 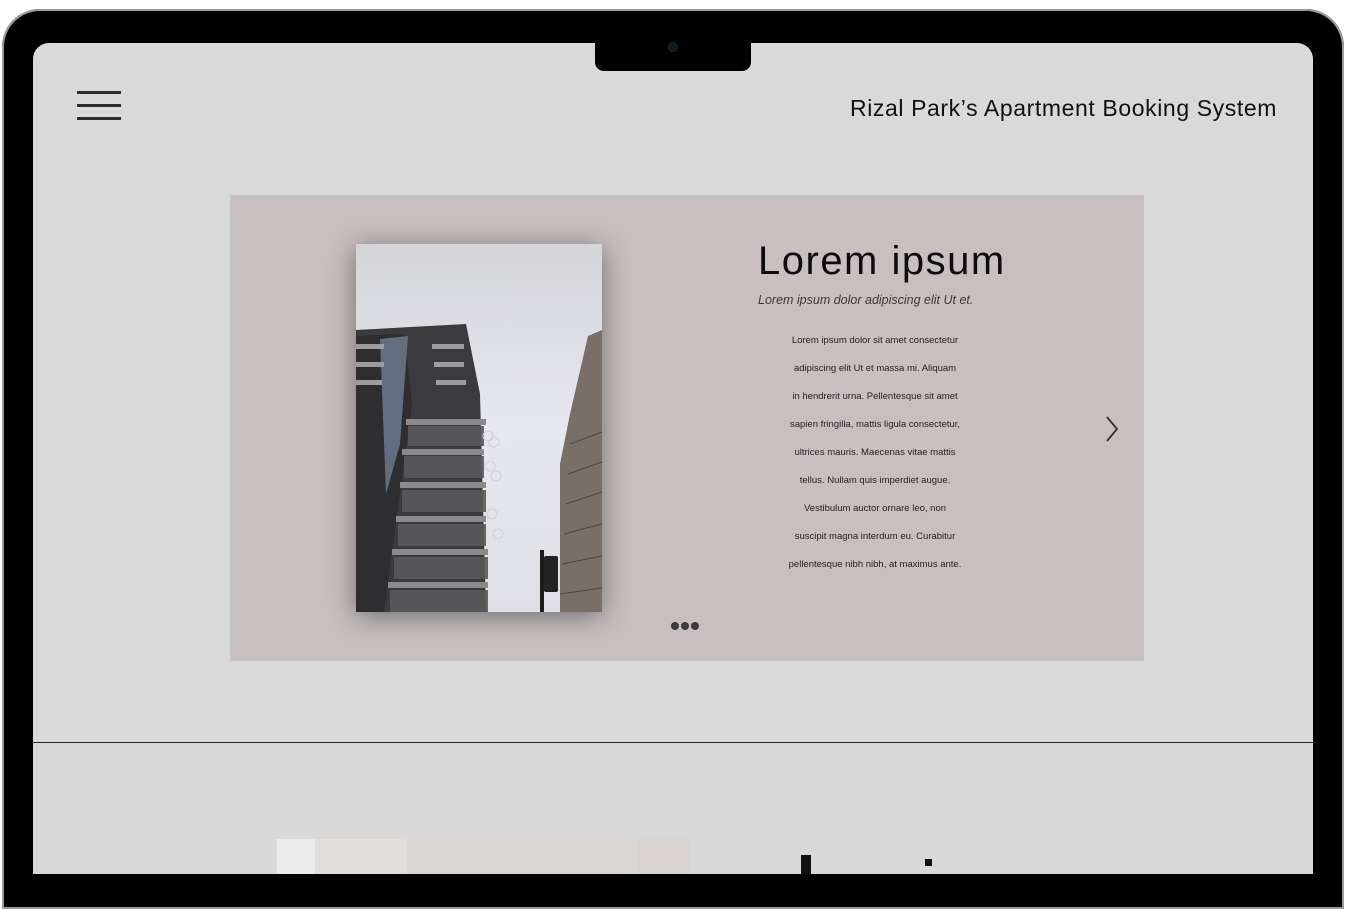 What do you see at coordinates (875, 480) in the screenshot?
I see `slide-body-line: tellus. Nullam quis imperdiet augue.` at bounding box center [875, 480].